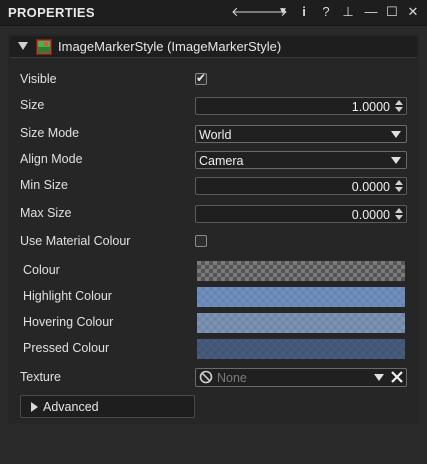  What do you see at coordinates (46, 213) in the screenshot?
I see `max-size-label: Max Size` at bounding box center [46, 213].